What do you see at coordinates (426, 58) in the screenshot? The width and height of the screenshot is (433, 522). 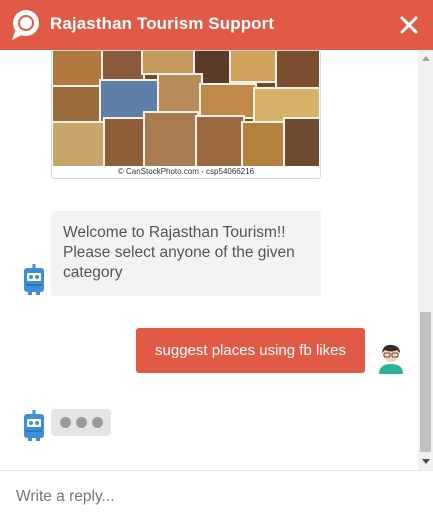 I see `scroll-up-arrow-icon` at bounding box center [426, 58].